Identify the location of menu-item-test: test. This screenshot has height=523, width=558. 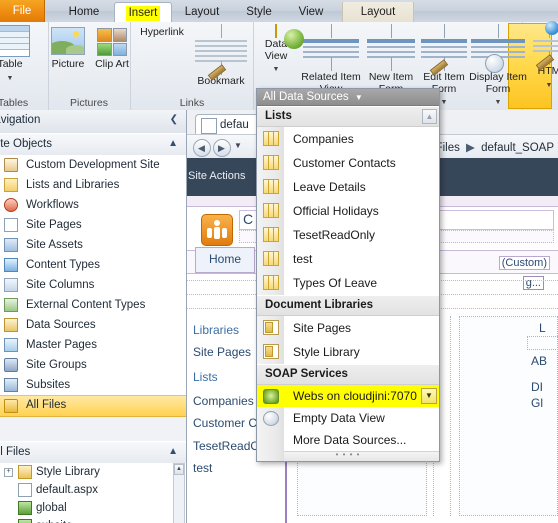
(348, 259).